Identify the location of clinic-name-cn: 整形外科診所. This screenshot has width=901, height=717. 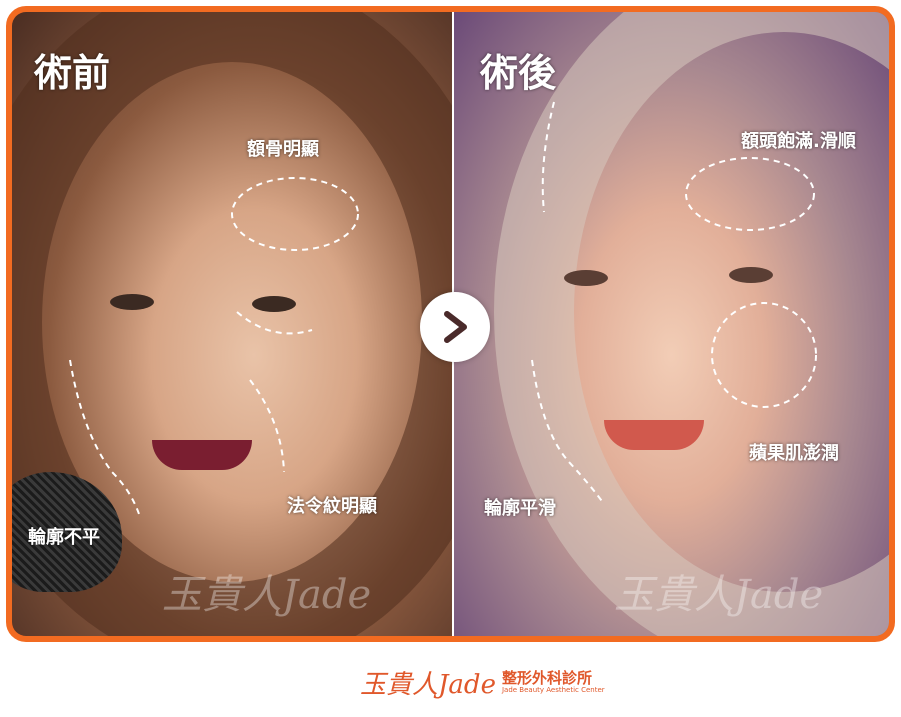
(546, 677).